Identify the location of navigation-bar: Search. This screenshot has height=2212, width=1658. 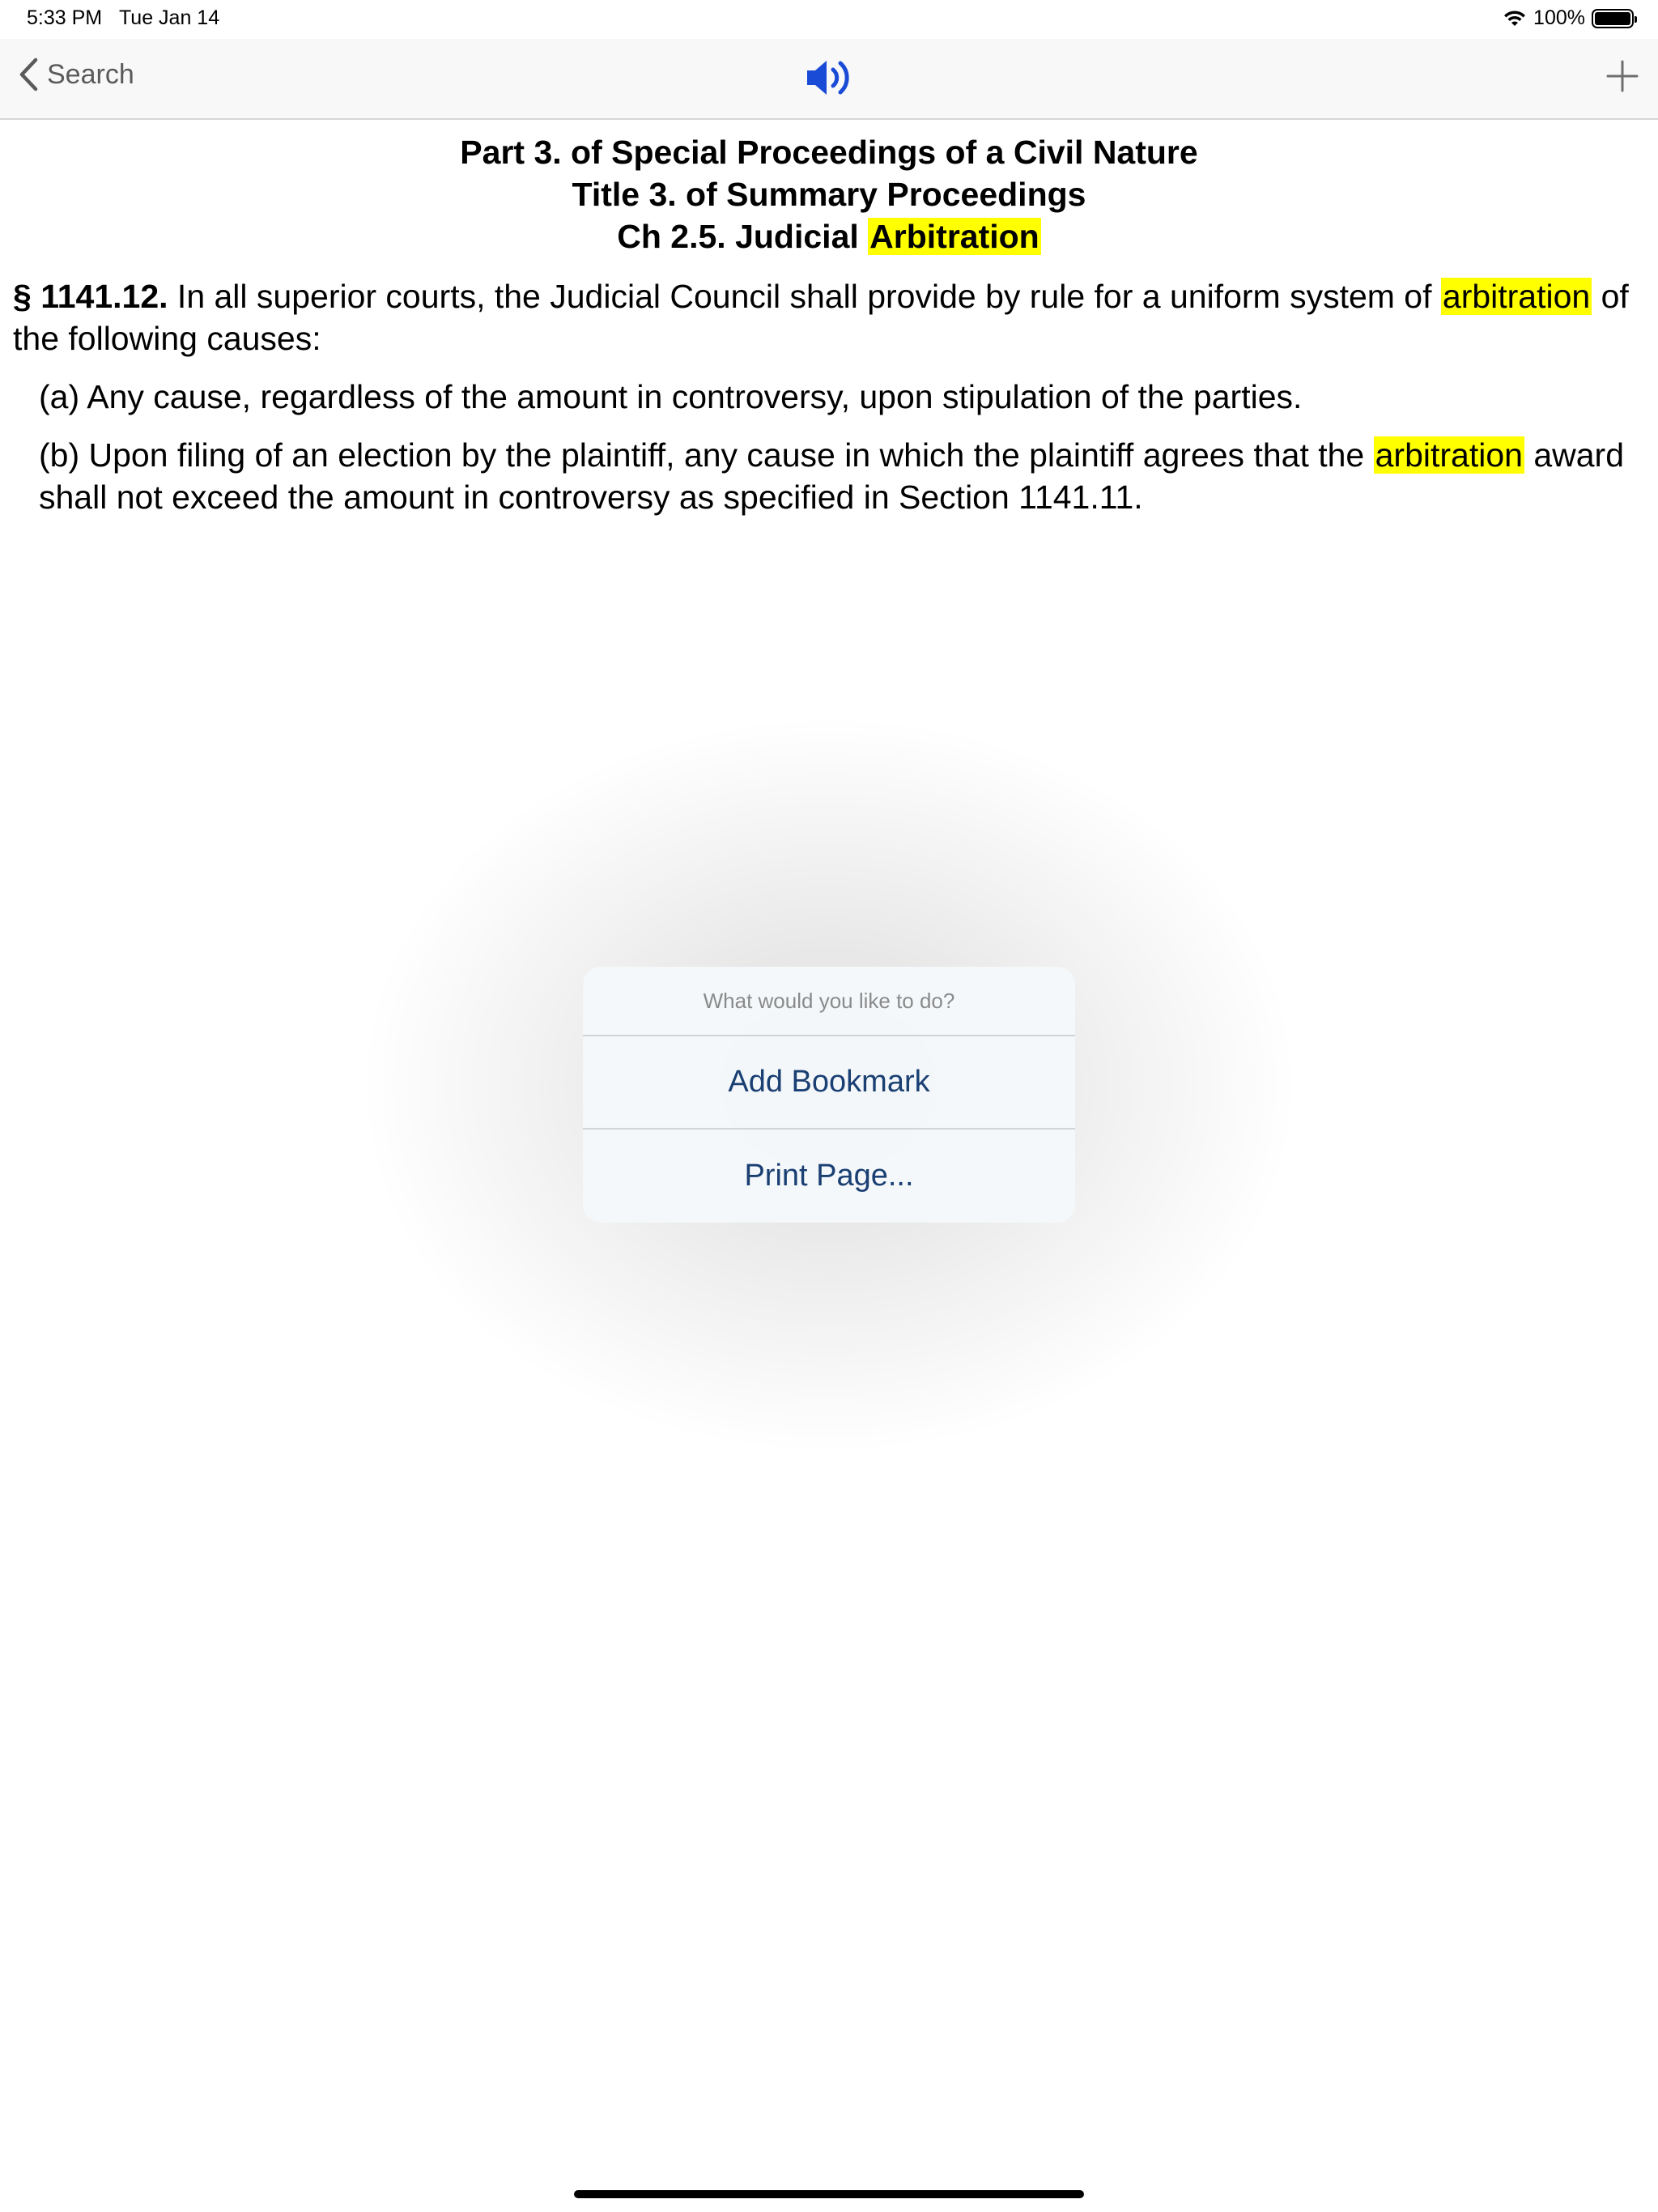
(829, 79).